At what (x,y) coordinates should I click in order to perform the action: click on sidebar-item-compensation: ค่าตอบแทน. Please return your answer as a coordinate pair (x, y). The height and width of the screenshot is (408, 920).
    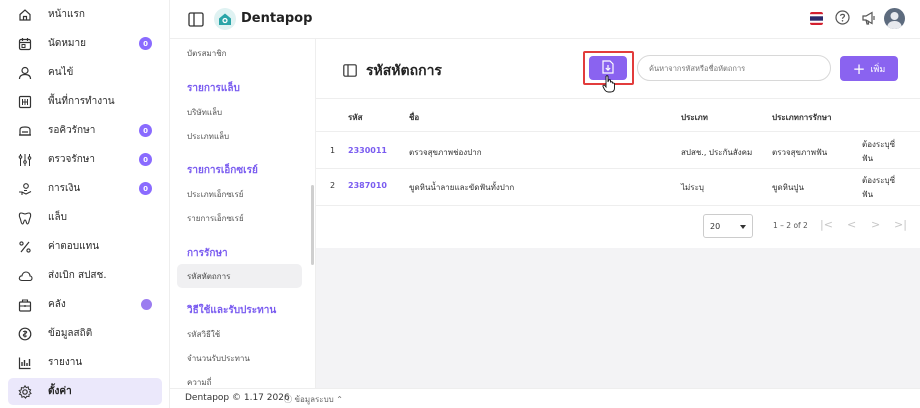
    Looking at the image, I should click on (85, 246).